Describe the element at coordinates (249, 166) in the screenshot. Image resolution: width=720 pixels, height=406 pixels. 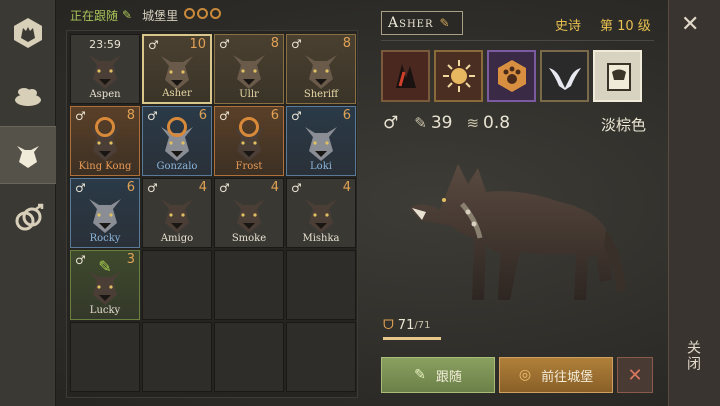
I see `slot-name: Frost` at that location.